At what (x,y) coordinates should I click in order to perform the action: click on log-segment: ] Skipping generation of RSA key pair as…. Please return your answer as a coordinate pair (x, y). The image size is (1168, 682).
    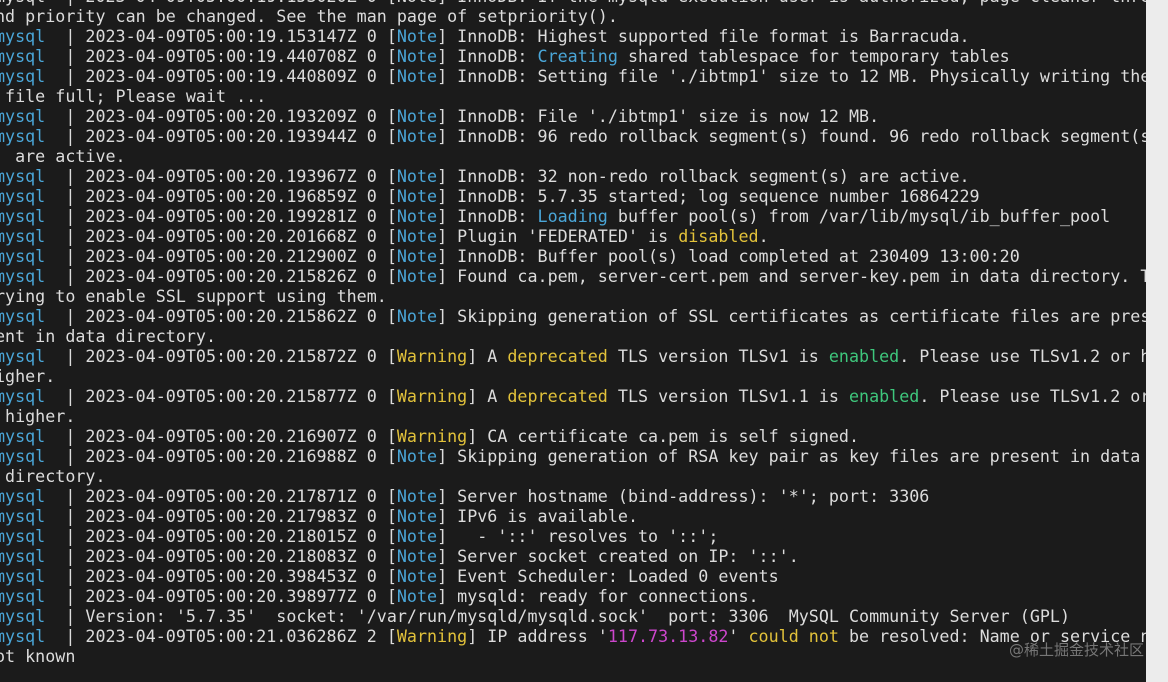
    Looking at the image, I should click on (789, 456).